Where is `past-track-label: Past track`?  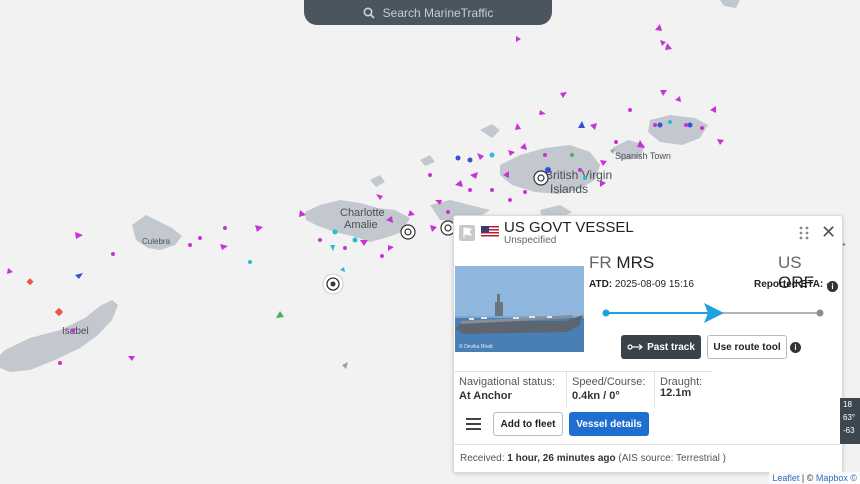 past-track-label: Past track is located at coordinates (671, 347).